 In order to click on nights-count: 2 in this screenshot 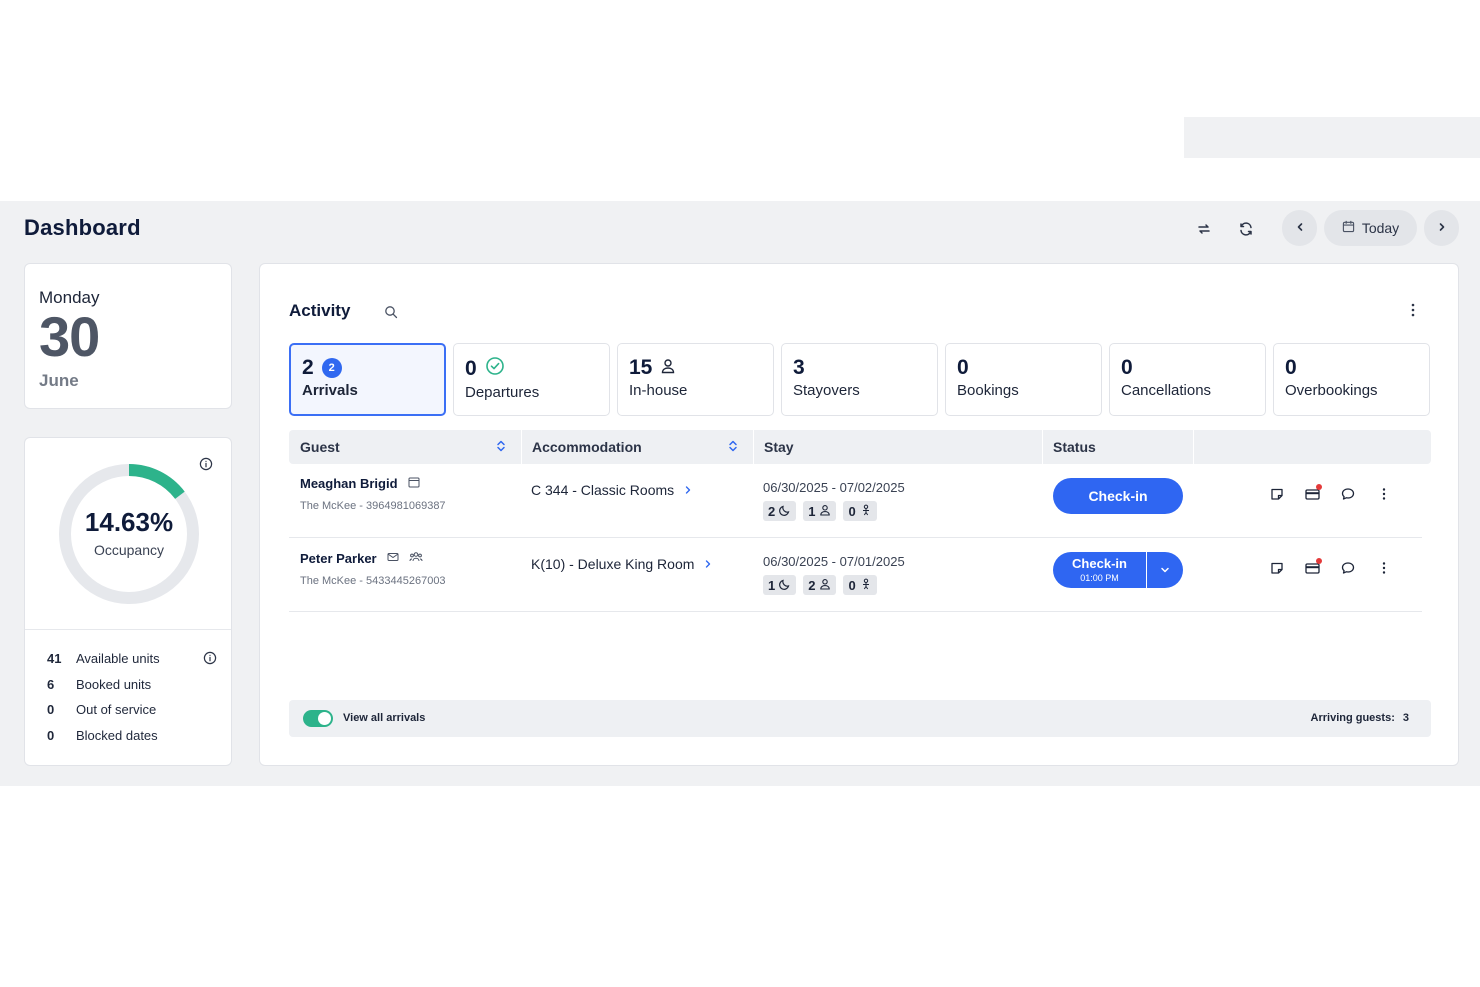, I will do `click(772, 511)`.